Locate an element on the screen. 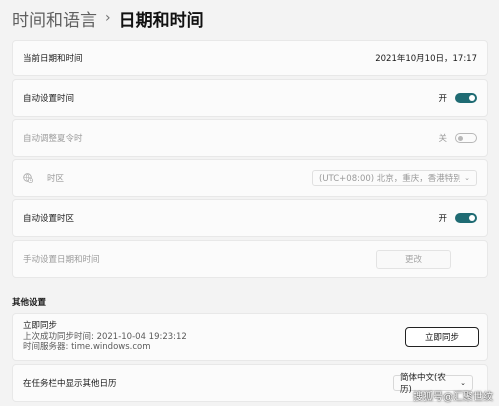  current-datetime-label: 当前日期和时间 is located at coordinates (53, 59).